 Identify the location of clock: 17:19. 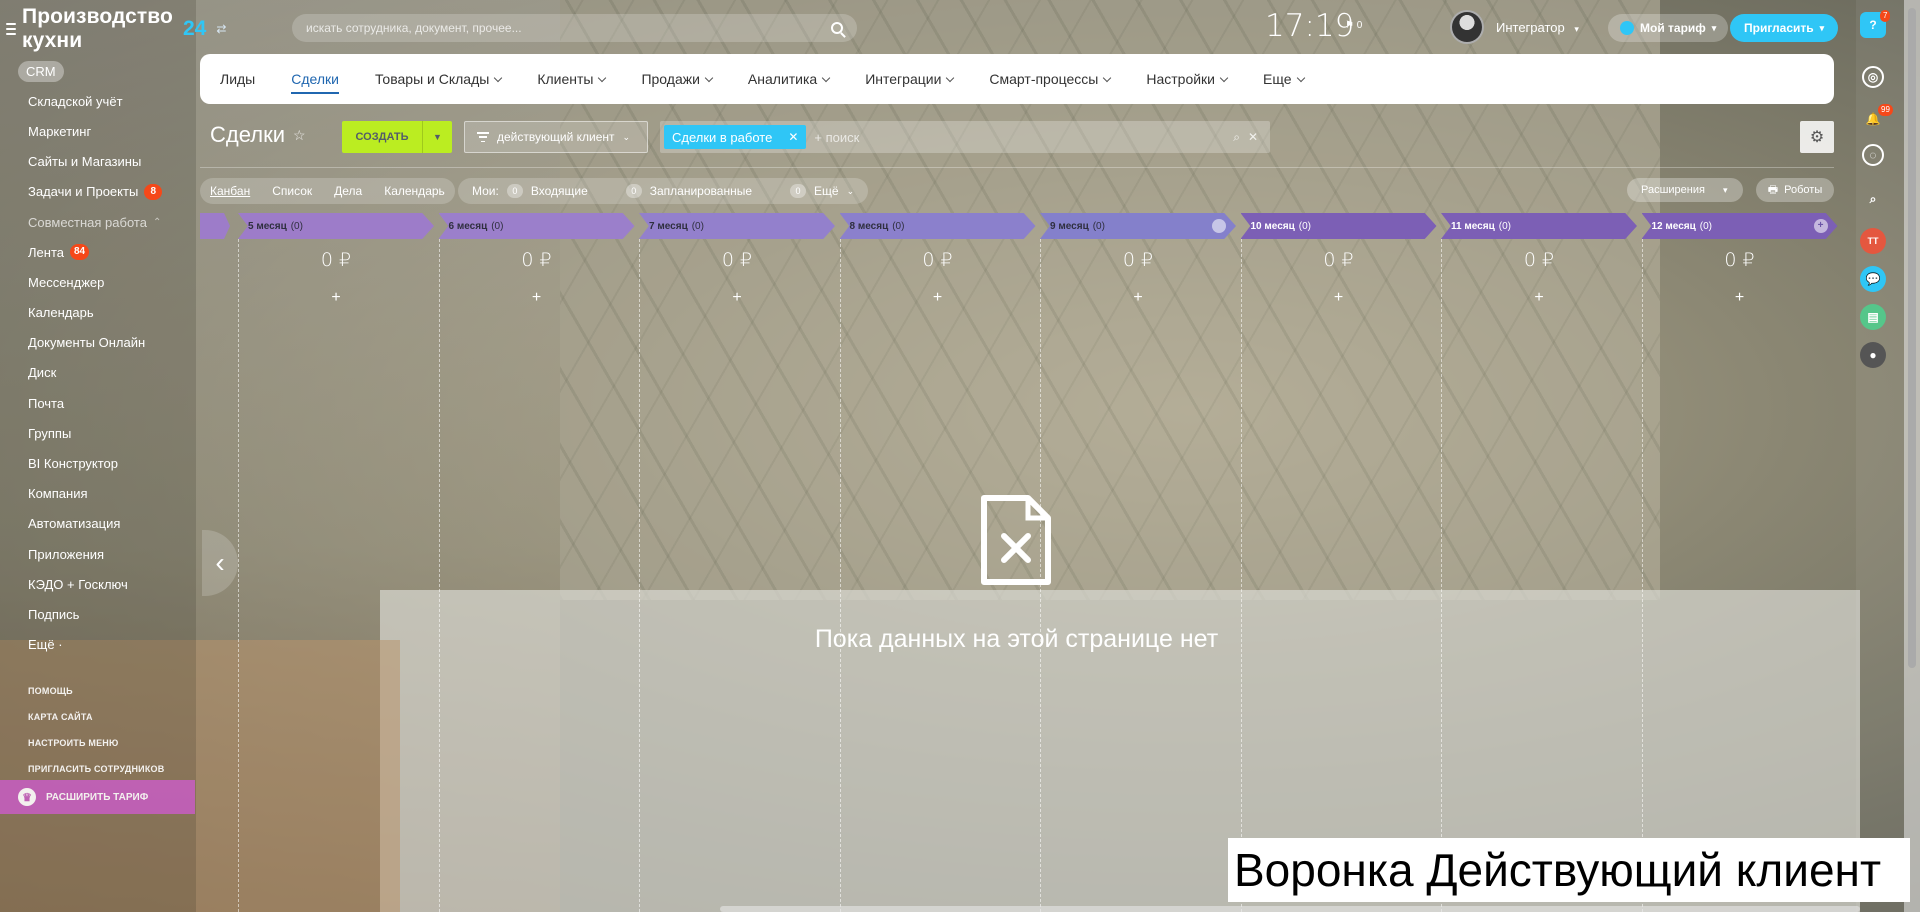
(1309, 26).